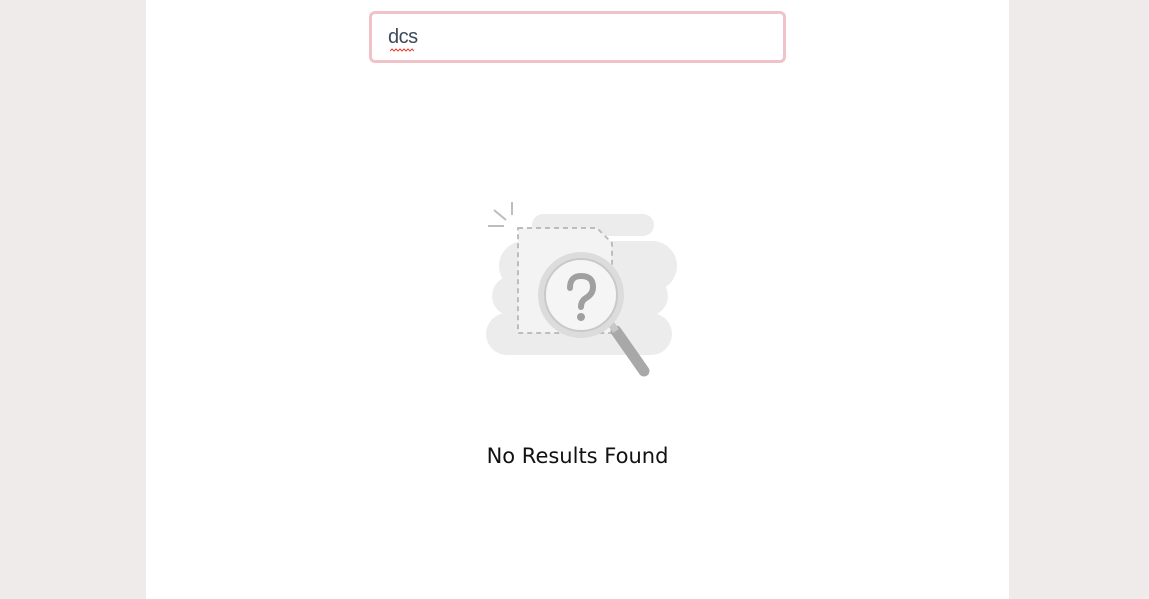 The image size is (1149, 599). I want to click on search-box, so click(577, 37).